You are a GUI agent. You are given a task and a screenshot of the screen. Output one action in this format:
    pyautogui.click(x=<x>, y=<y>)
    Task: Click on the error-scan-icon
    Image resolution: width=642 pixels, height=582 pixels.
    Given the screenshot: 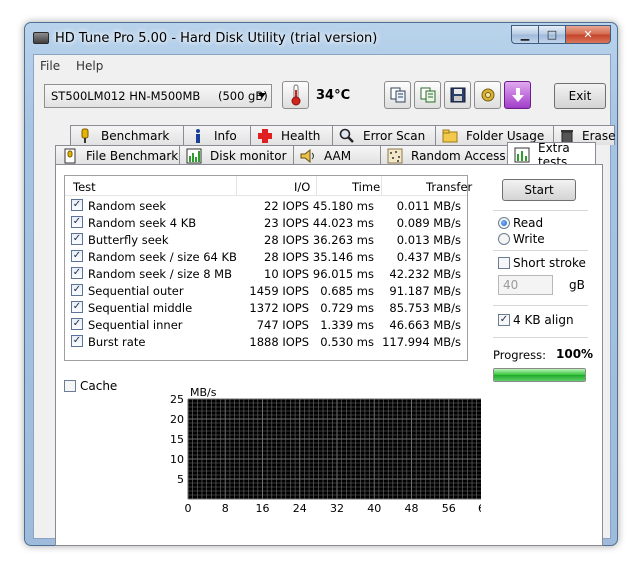 What is the action you would take?
    pyautogui.click(x=347, y=136)
    